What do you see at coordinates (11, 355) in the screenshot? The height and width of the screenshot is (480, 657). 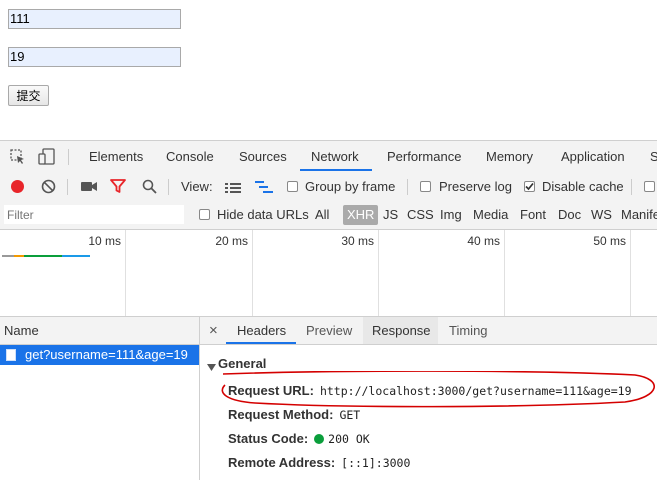 I see `document-icon` at bounding box center [11, 355].